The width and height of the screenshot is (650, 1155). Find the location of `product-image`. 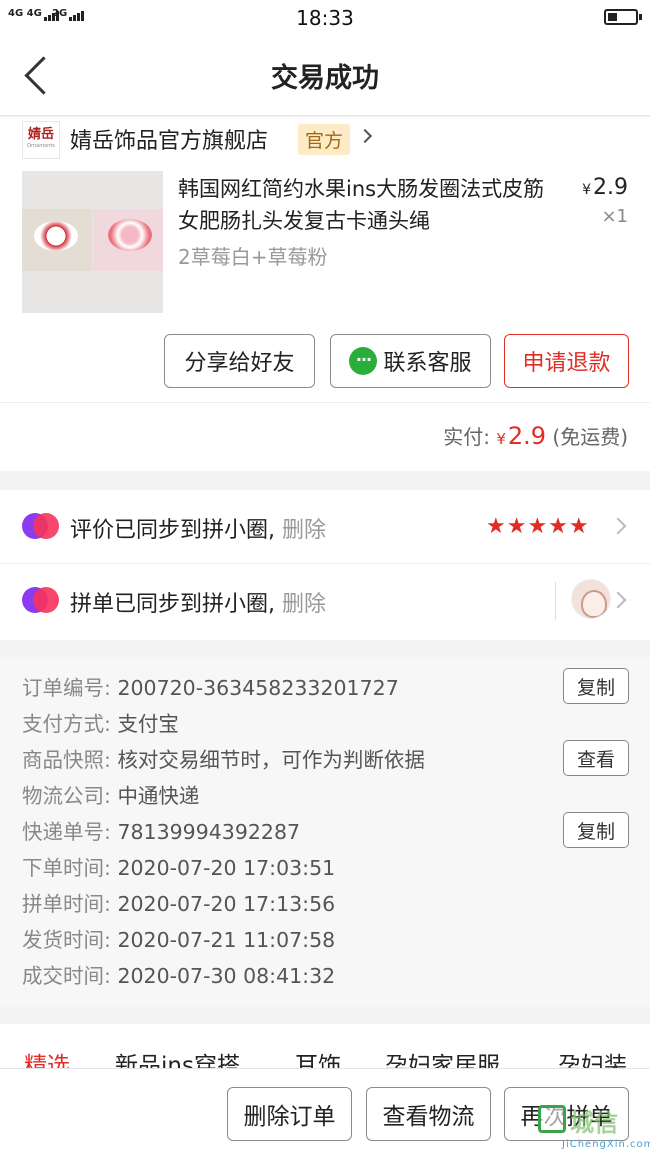

product-image is located at coordinates (92, 242).